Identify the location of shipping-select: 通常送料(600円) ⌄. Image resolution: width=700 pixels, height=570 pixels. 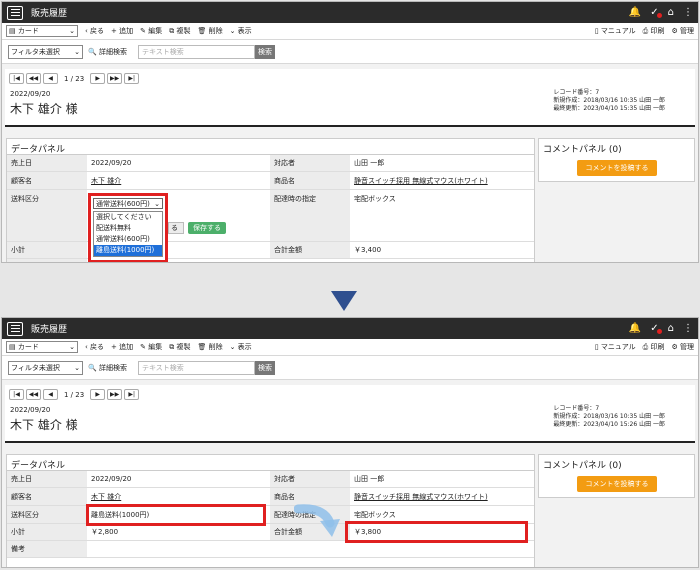
(128, 203).